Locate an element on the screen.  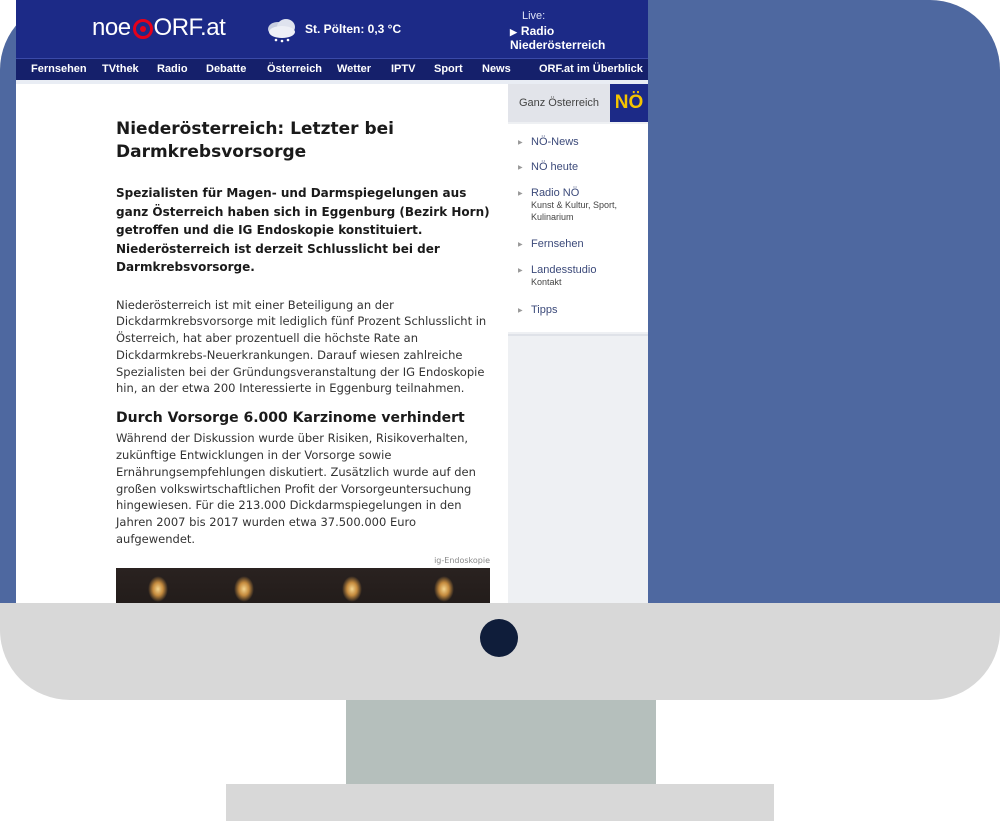
sidebar-item-noe-news: ▶ NÖ-News is located at coordinates (548, 142).